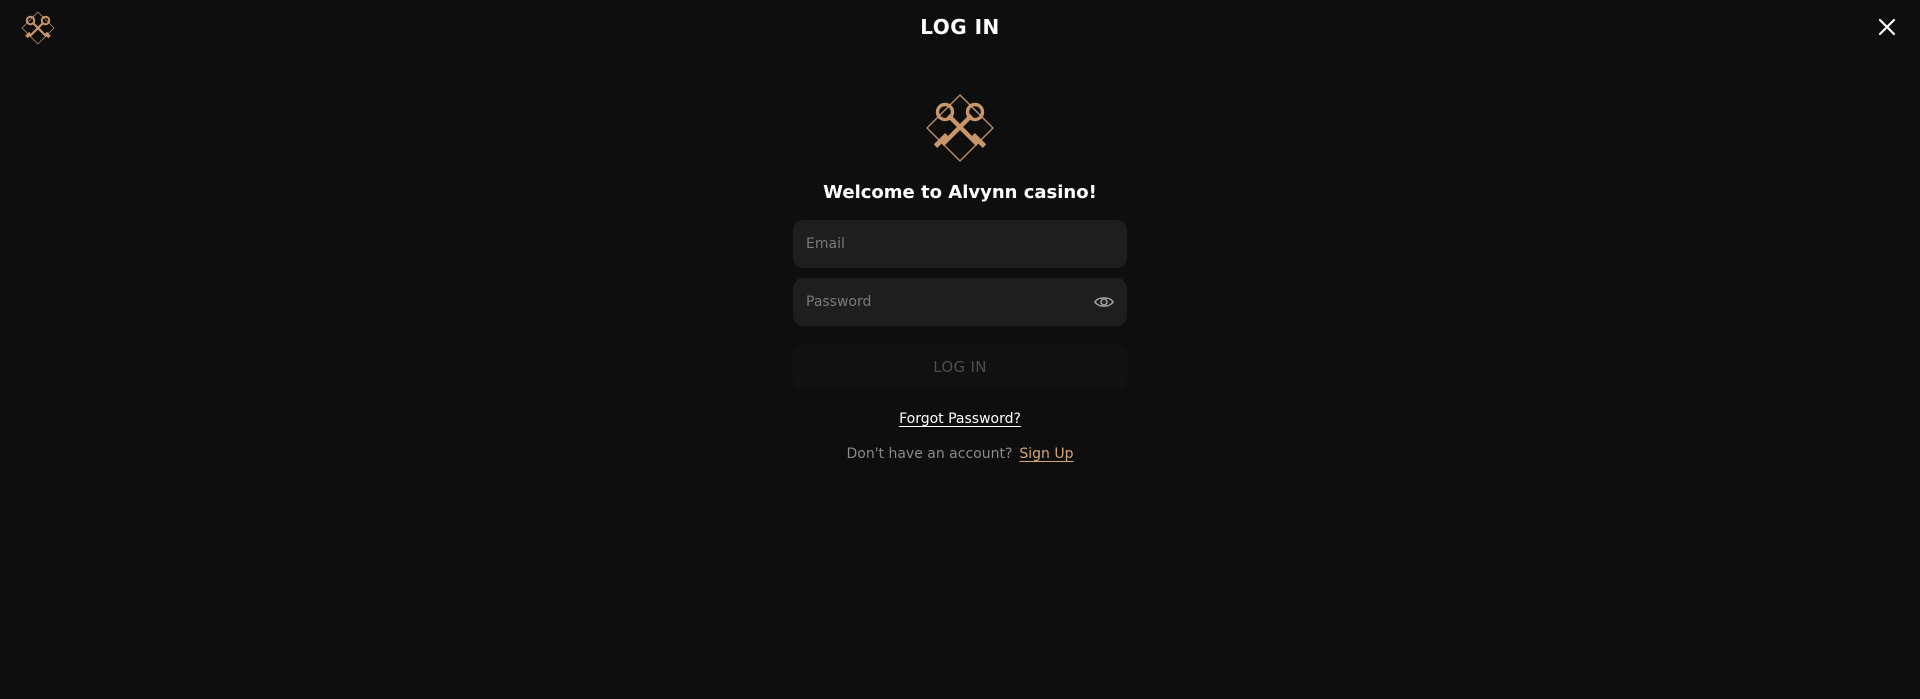  What do you see at coordinates (960, 367) in the screenshot?
I see `login-button: LOG IN` at bounding box center [960, 367].